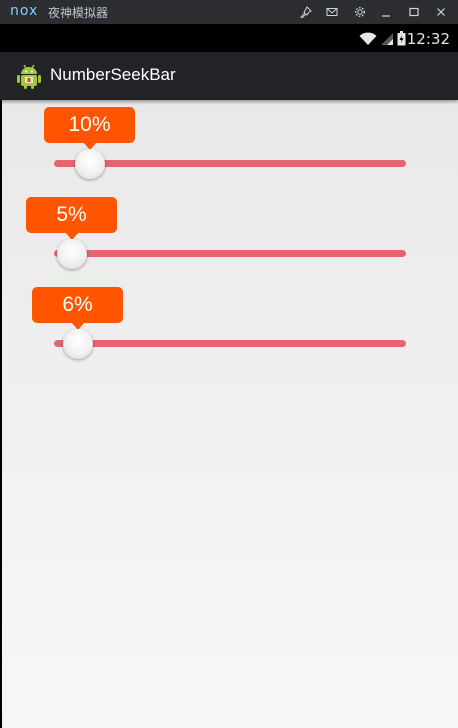 The height and width of the screenshot is (728, 458). I want to click on minimize-icon, so click(386, 12).